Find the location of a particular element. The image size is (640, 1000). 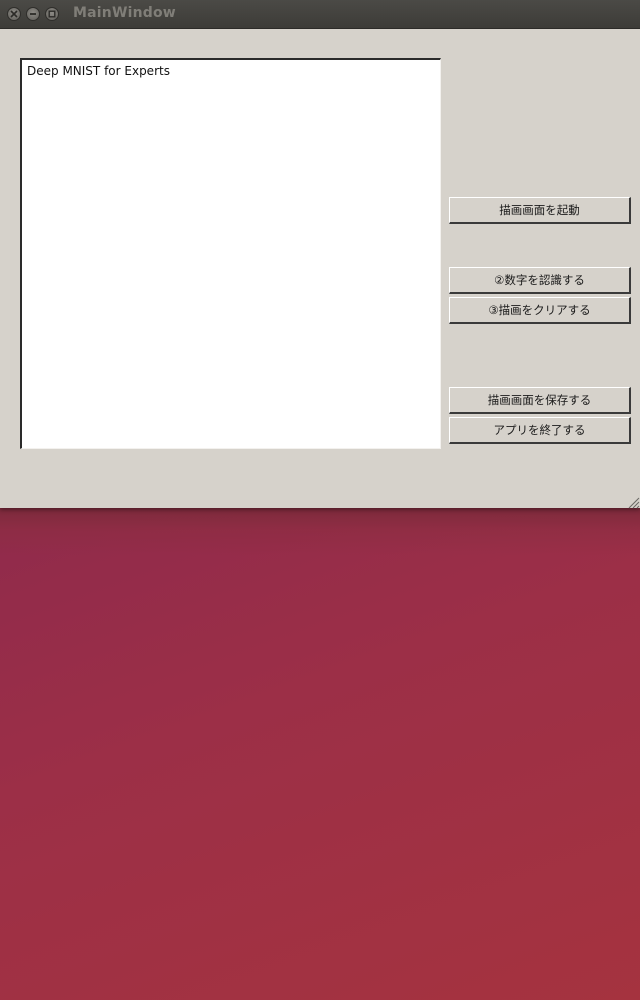

desktop-wallpaper-streak is located at coordinates (320, 530).